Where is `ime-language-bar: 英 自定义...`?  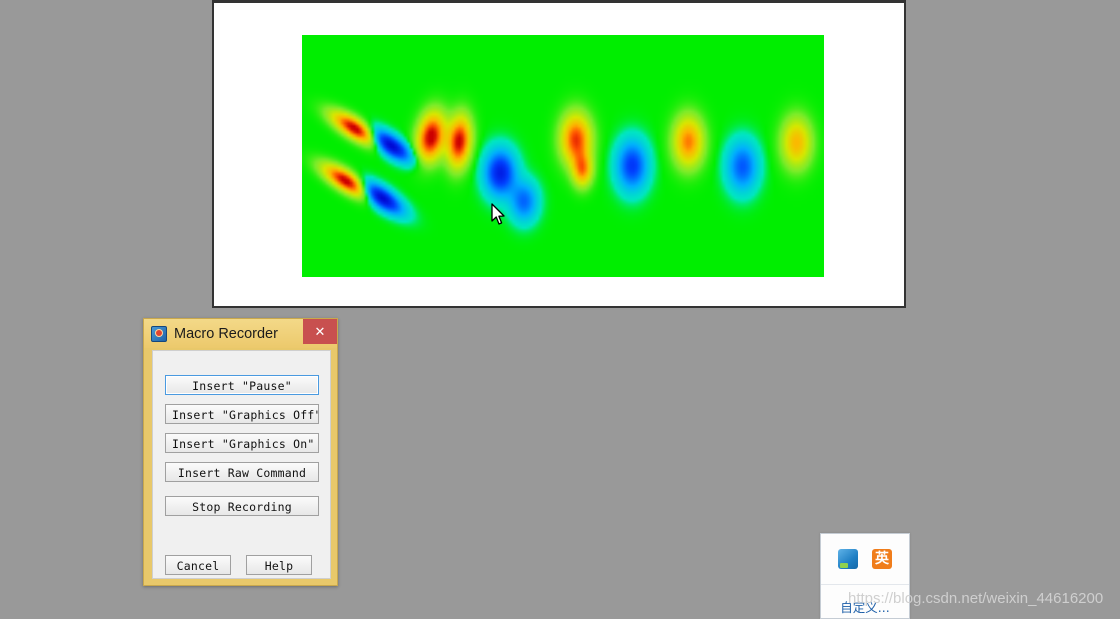
ime-language-bar: 英 自定义... is located at coordinates (865, 576).